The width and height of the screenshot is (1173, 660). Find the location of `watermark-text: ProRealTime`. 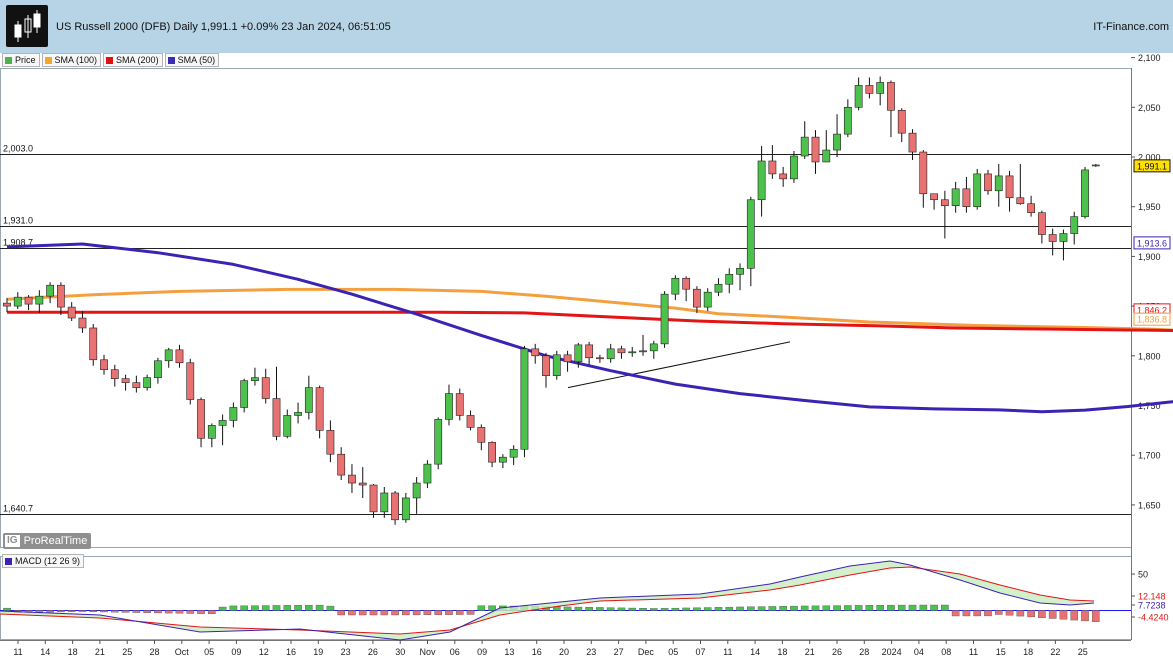

watermark-text: ProRealTime is located at coordinates (55, 541).